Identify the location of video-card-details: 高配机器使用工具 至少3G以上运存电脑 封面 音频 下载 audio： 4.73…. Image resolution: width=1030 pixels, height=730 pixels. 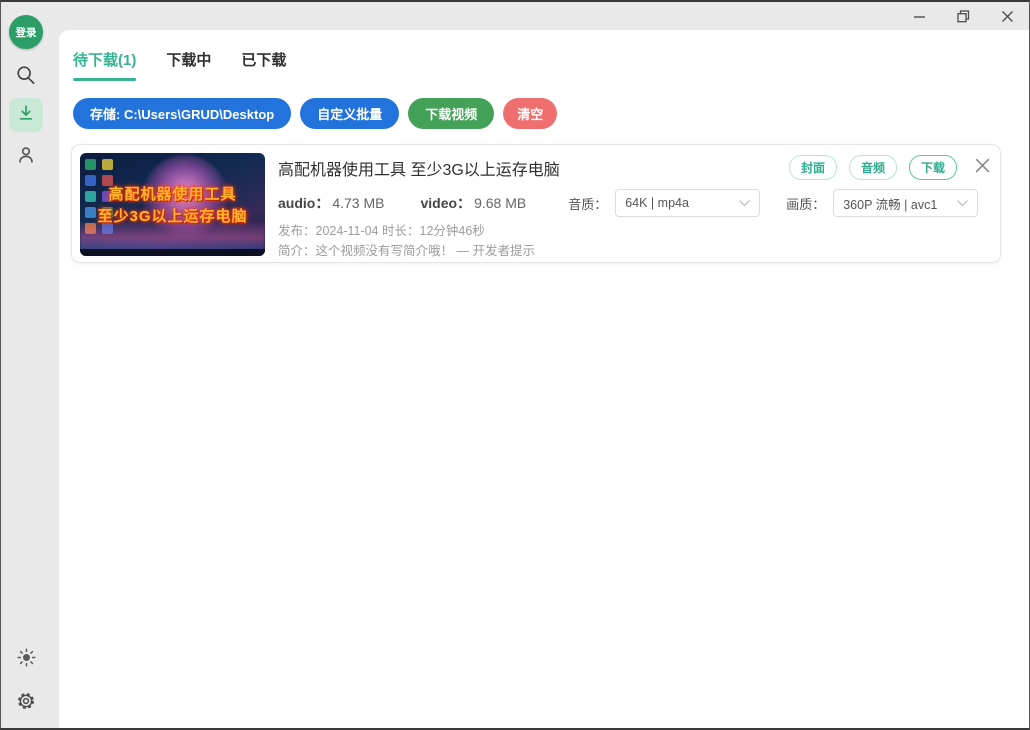
(635, 205).